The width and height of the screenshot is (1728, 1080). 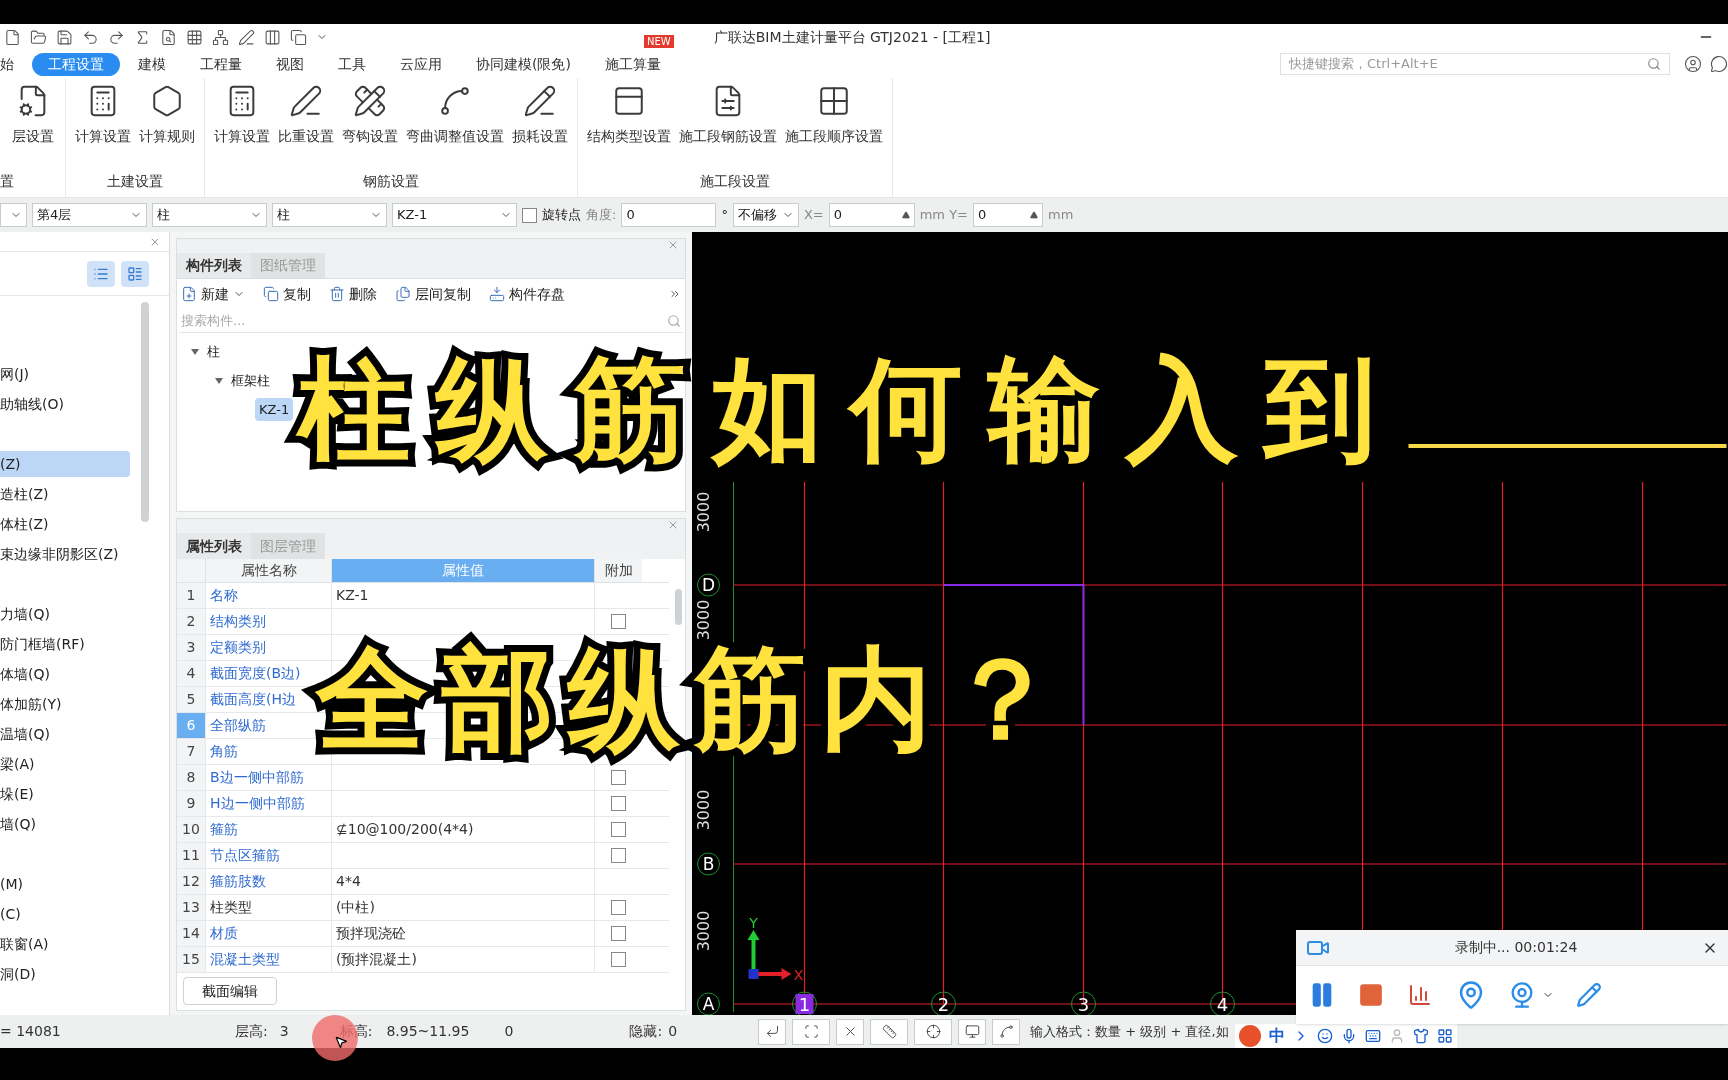 What do you see at coordinates (65, 884) in the screenshot?
I see `tree-item: (M)` at bounding box center [65, 884].